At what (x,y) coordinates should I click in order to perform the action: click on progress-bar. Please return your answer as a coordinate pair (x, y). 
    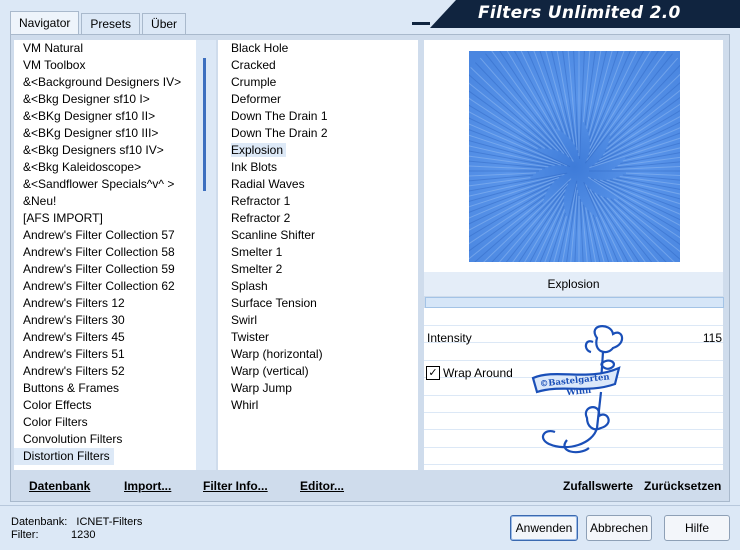
    Looking at the image, I should click on (574, 302).